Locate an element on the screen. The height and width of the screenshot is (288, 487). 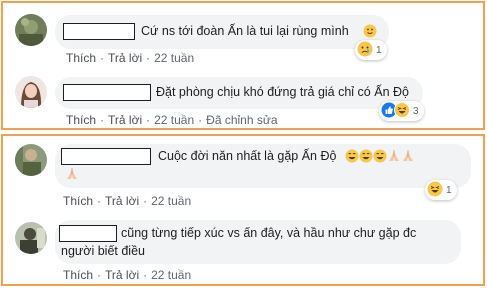
sad-reaction-icon is located at coordinates (365, 50).